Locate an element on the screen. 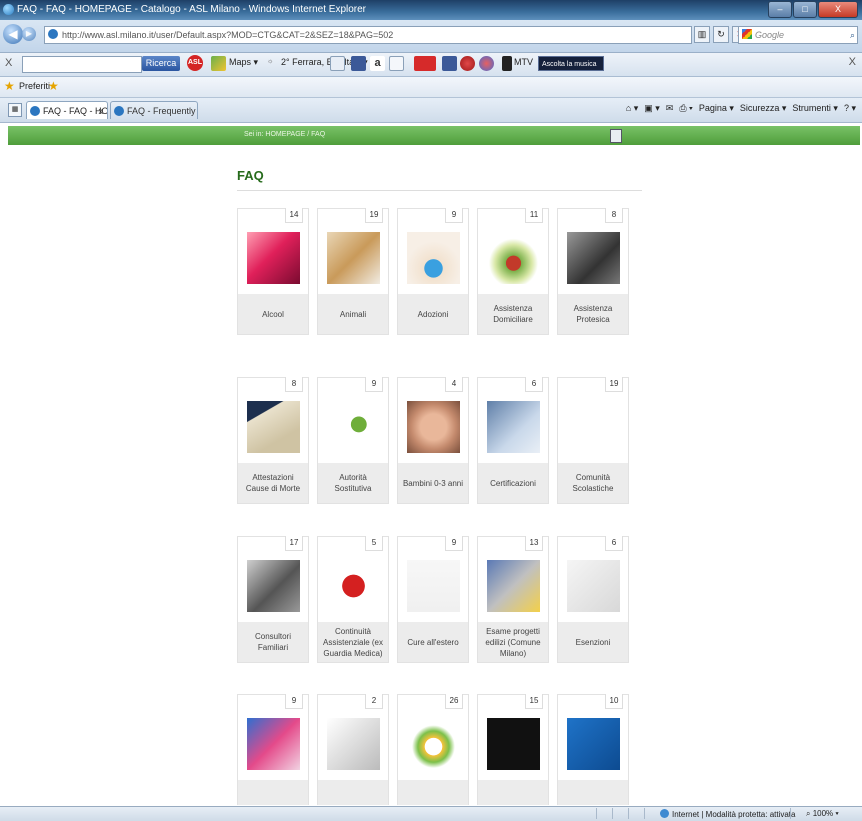 The image size is (862, 821). faq-category-card: 9 Cure all'estero is located at coordinates (433, 599).